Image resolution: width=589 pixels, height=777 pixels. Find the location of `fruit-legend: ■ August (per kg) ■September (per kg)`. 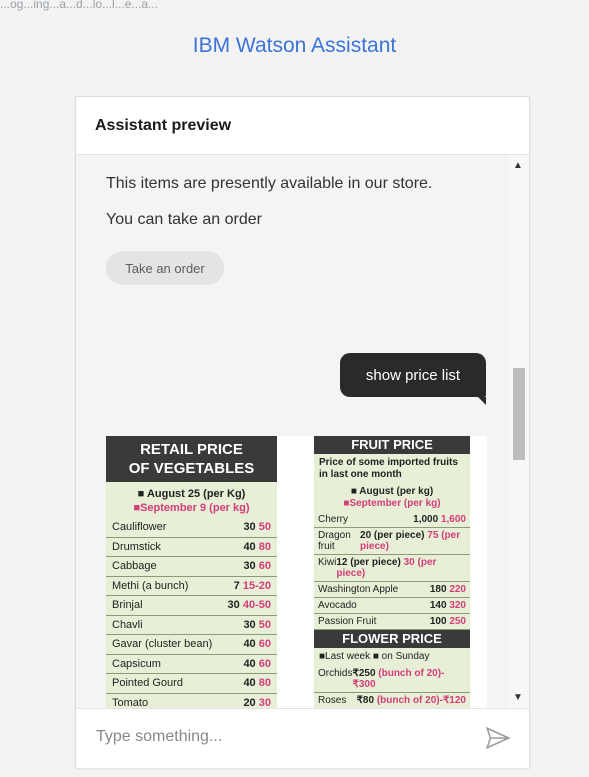

fruit-legend: ■ August (per kg) ■September (per kg) is located at coordinates (392, 498).